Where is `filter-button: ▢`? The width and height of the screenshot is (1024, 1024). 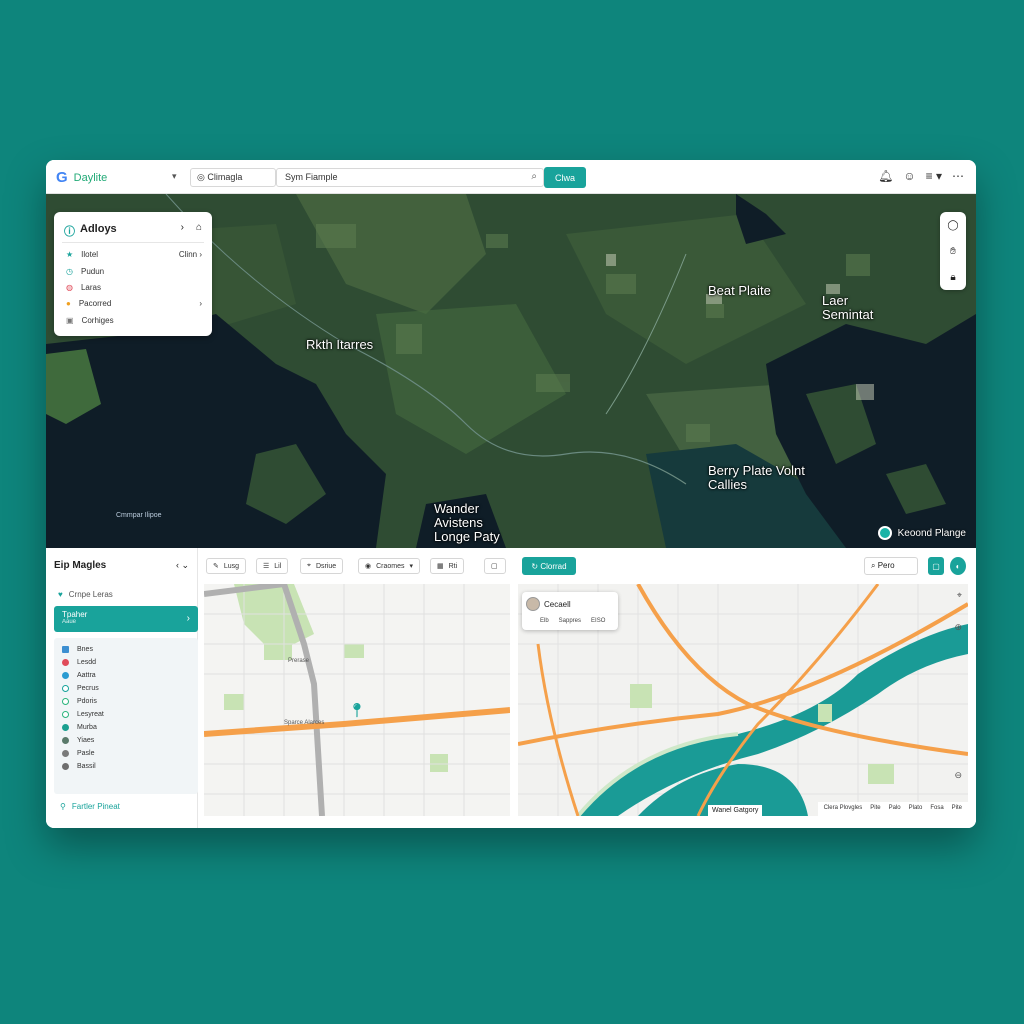
filter-button: ▢ is located at coordinates (936, 566).